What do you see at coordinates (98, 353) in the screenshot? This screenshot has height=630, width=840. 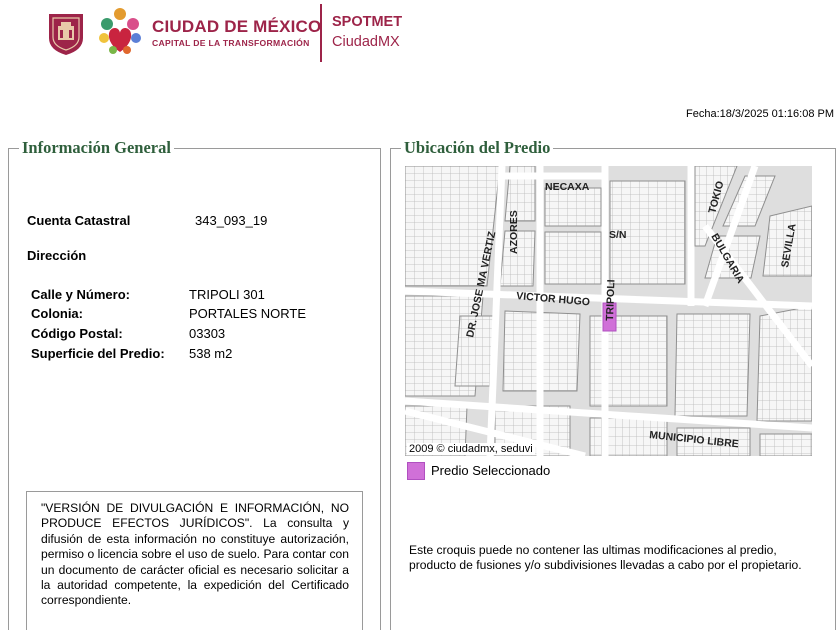 I see `superficie-label: Superficie del Predio:` at bounding box center [98, 353].